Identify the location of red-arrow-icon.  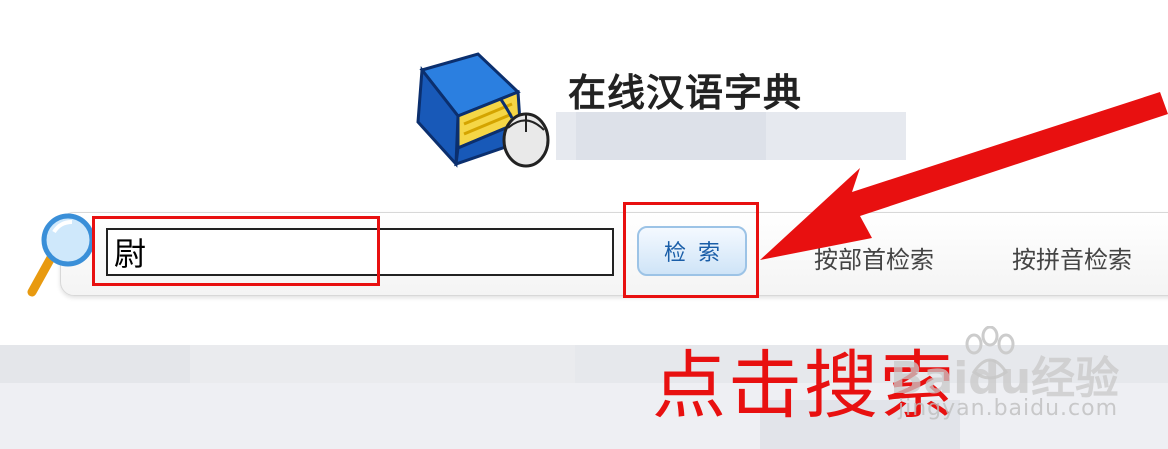
(964, 176).